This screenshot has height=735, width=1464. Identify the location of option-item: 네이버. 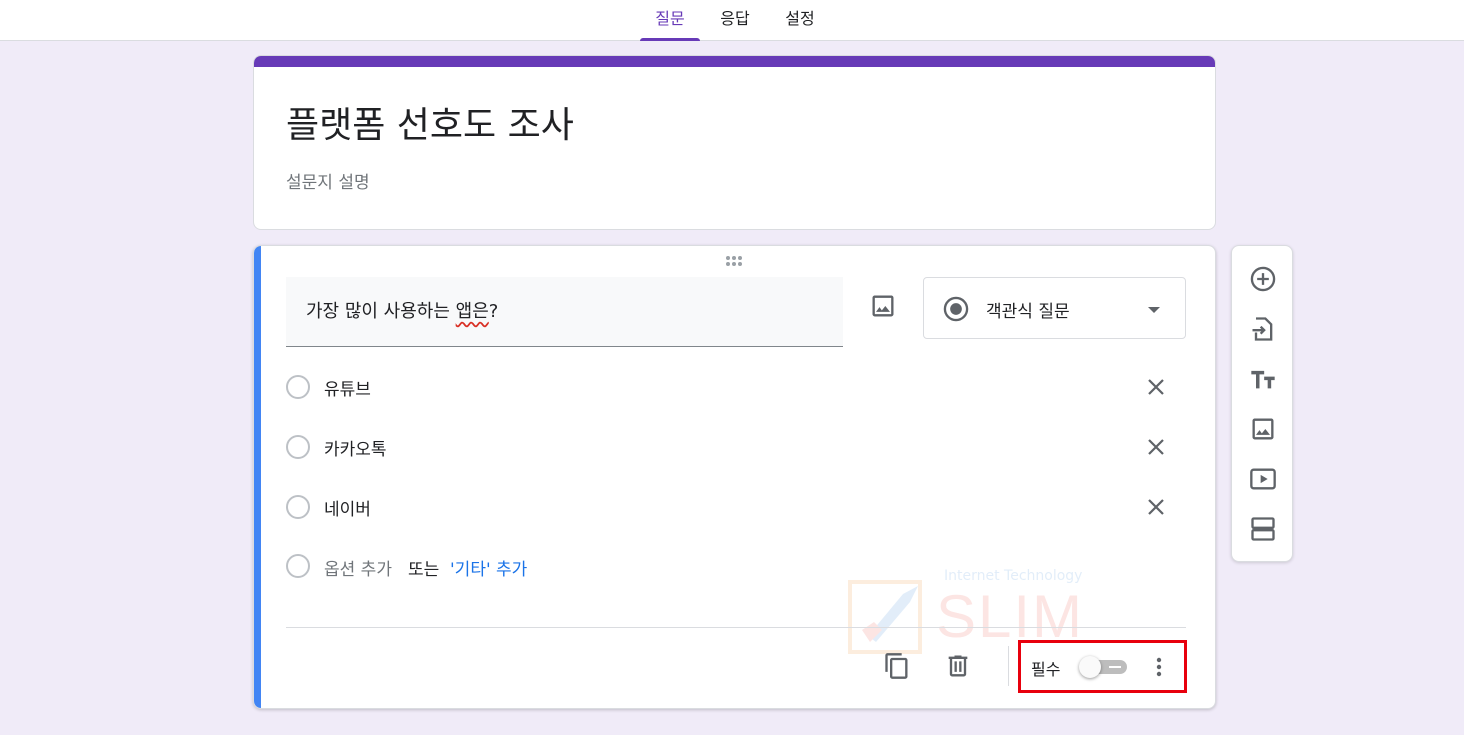
(731, 507).